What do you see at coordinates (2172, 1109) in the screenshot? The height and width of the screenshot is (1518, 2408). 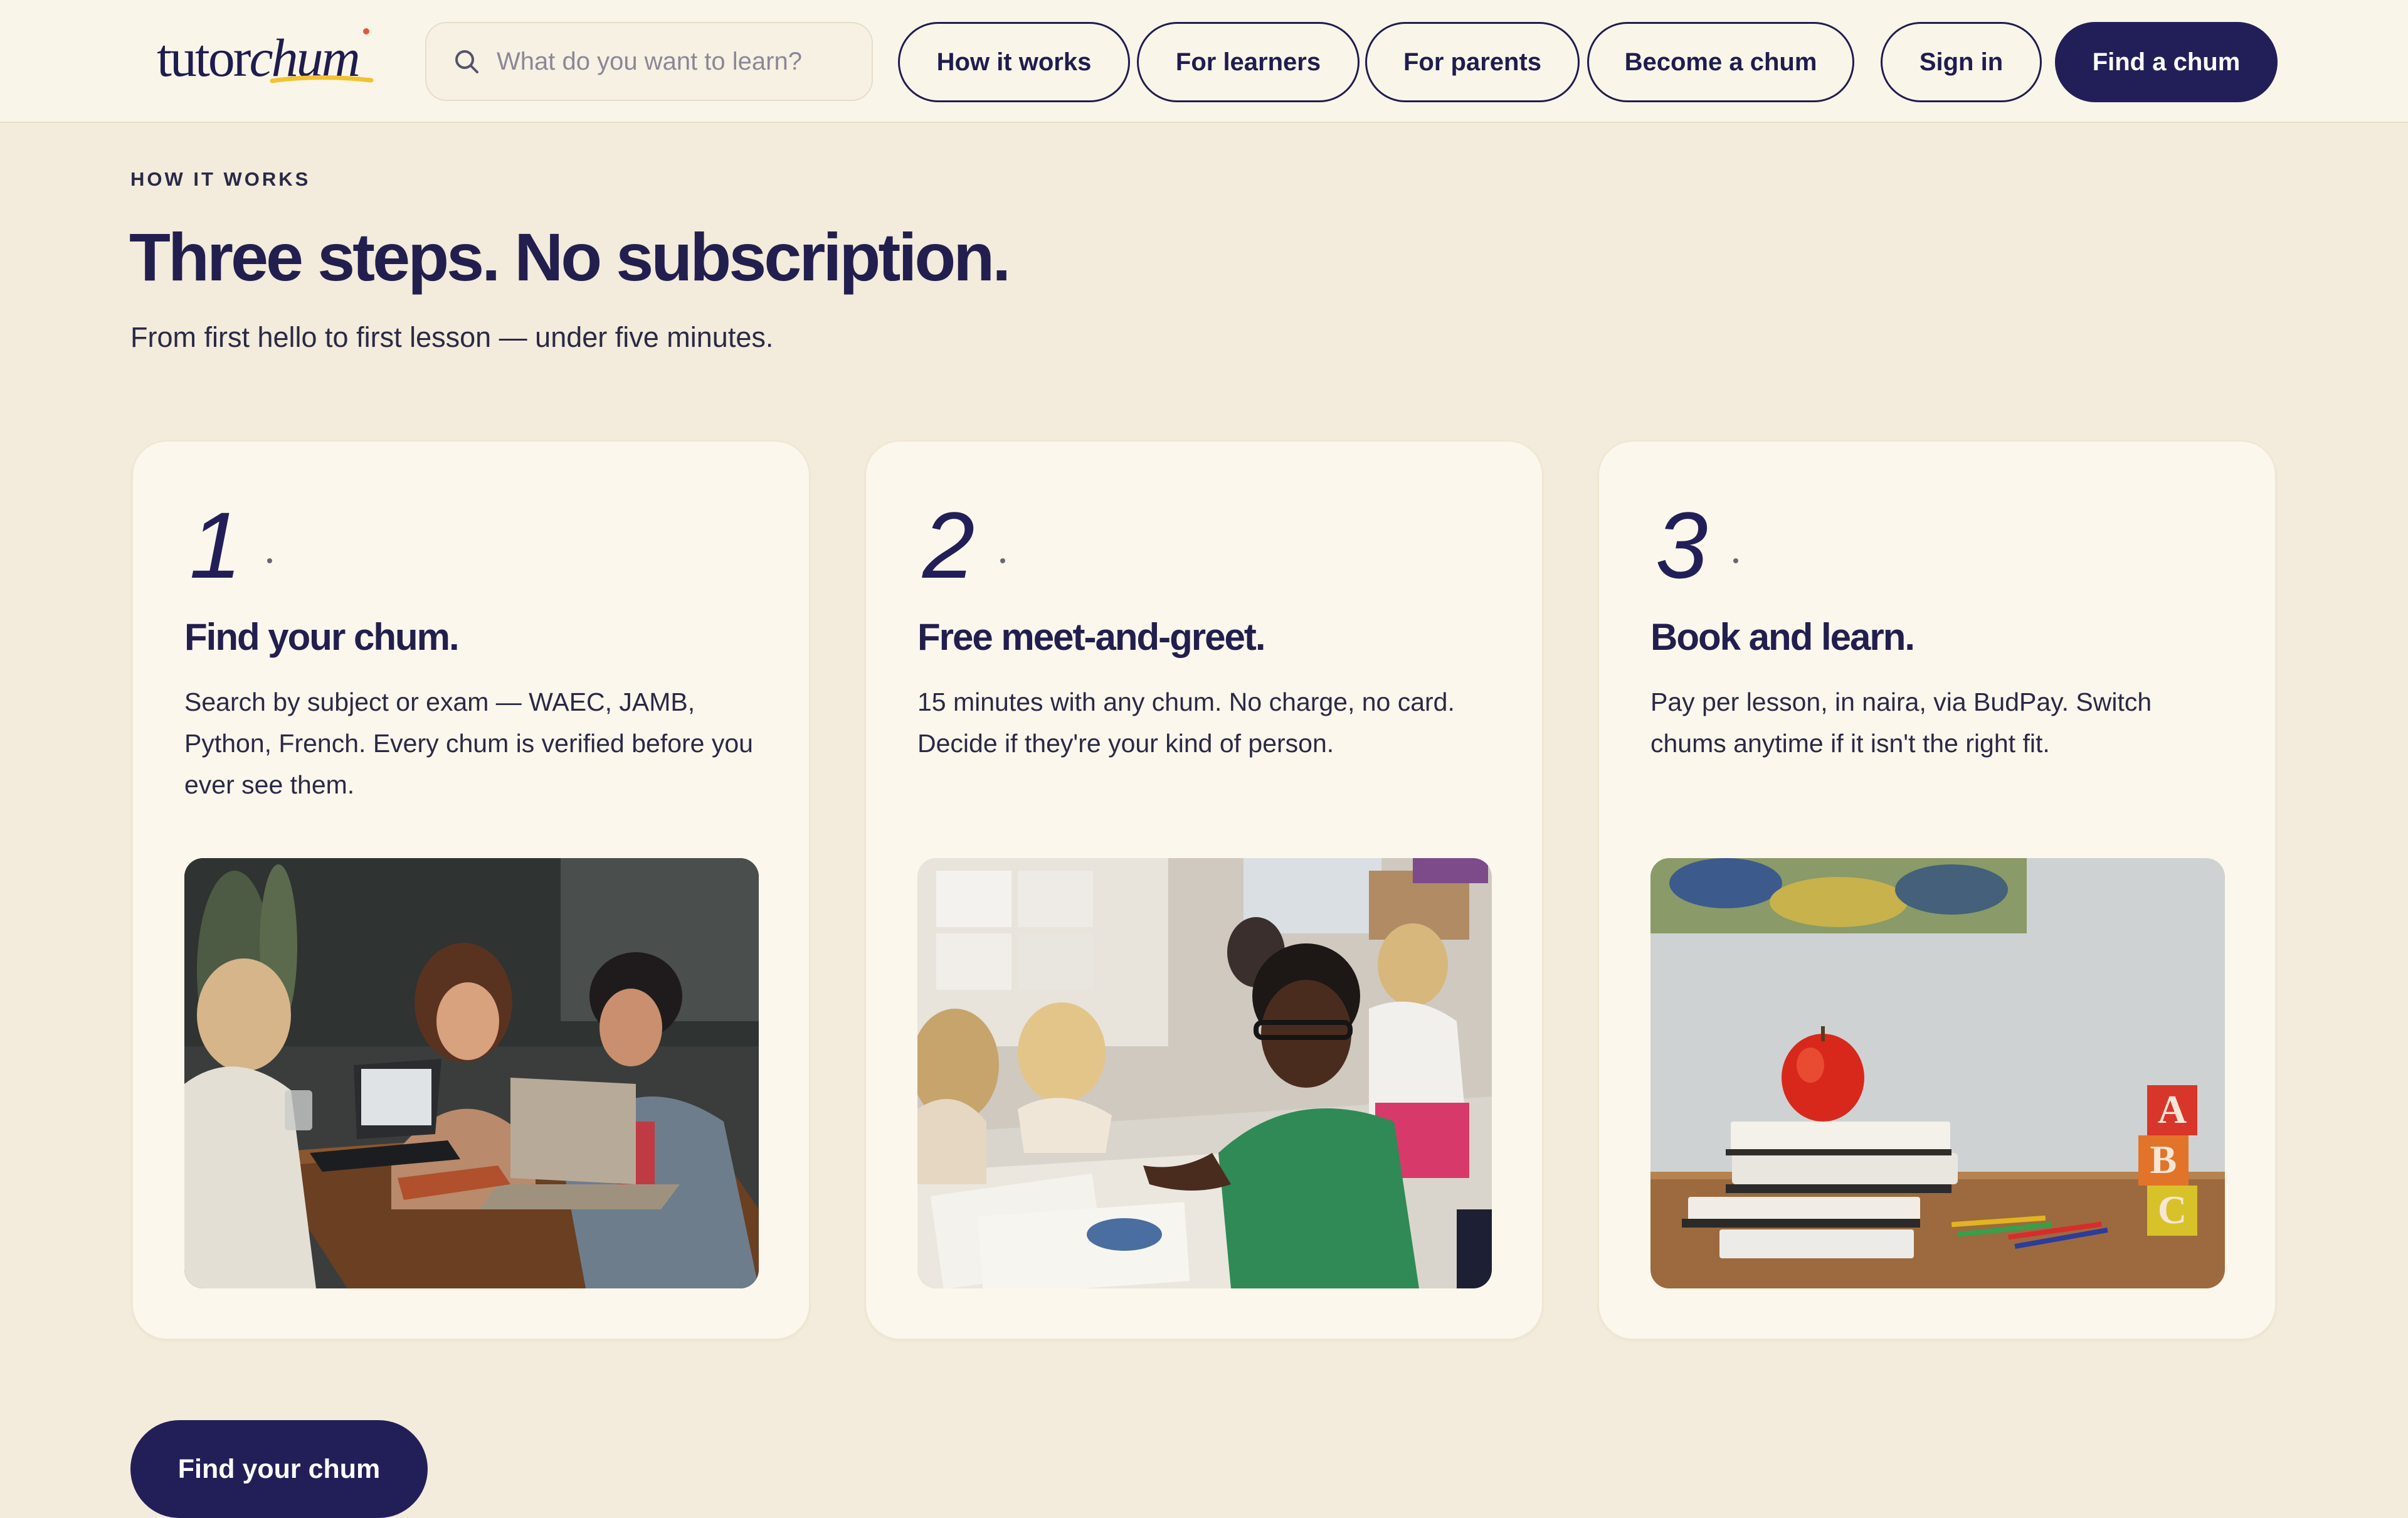 I see `svg-text: A` at bounding box center [2172, 1109].